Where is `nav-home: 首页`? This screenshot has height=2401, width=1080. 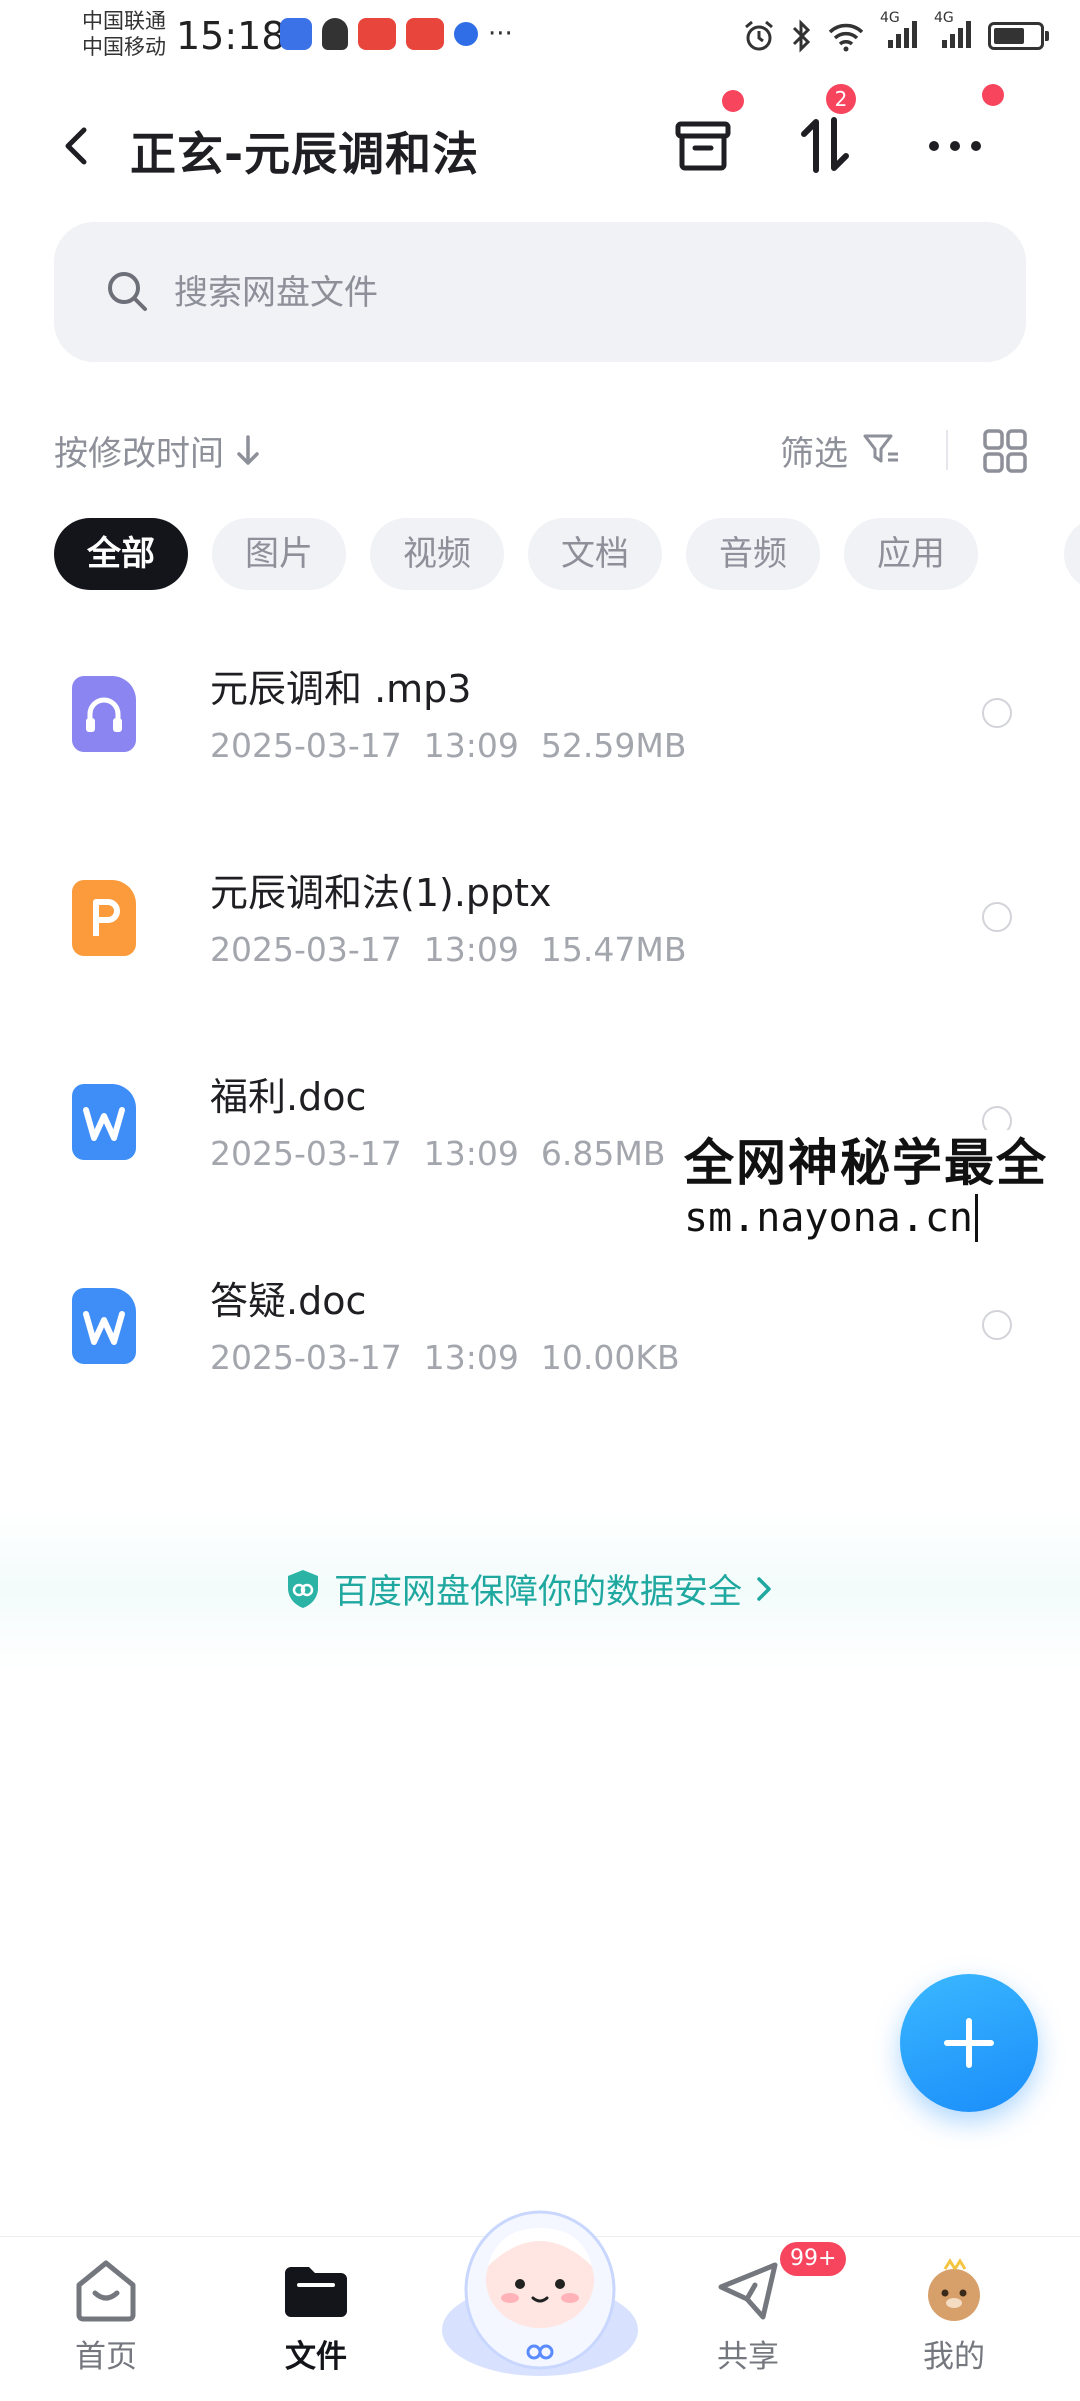
nav-home: 首页 is located at coordinates (106, 2316).